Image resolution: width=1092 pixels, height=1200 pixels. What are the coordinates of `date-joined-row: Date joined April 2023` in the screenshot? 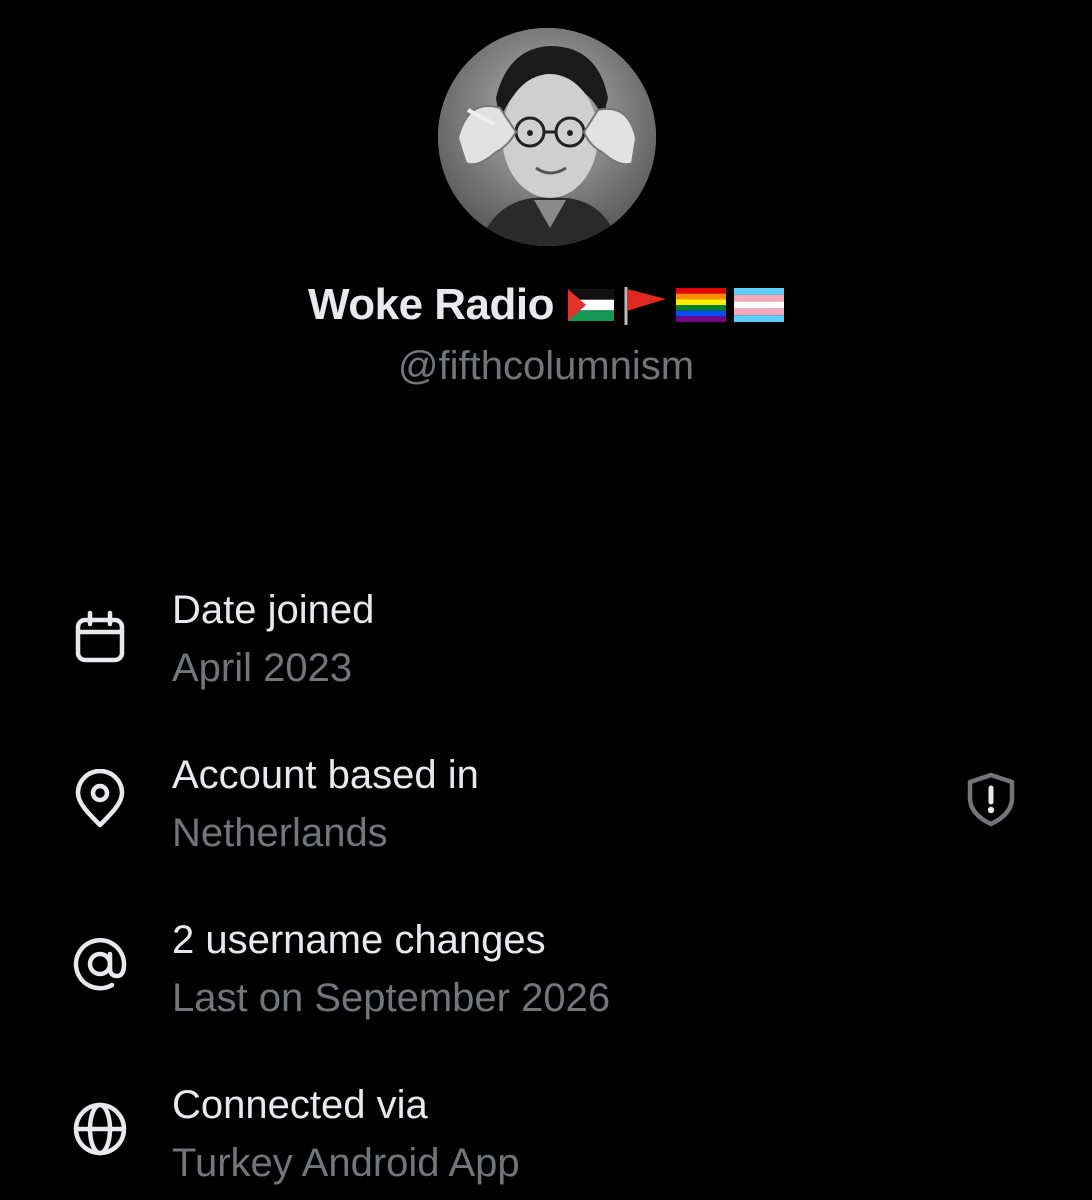 It's located at (546, 640).